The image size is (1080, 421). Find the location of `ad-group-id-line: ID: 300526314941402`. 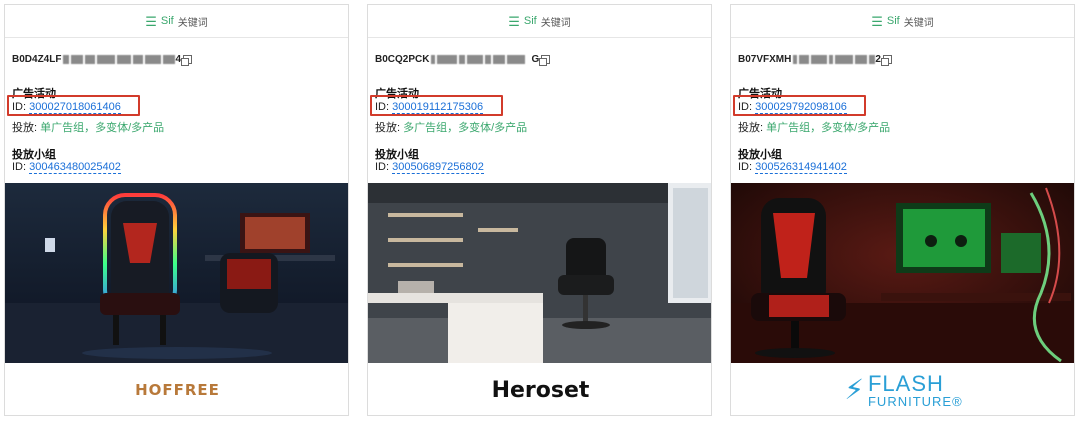

ad-group-id-line: ID: 300526314941402 is located at coordinates (792, 167).